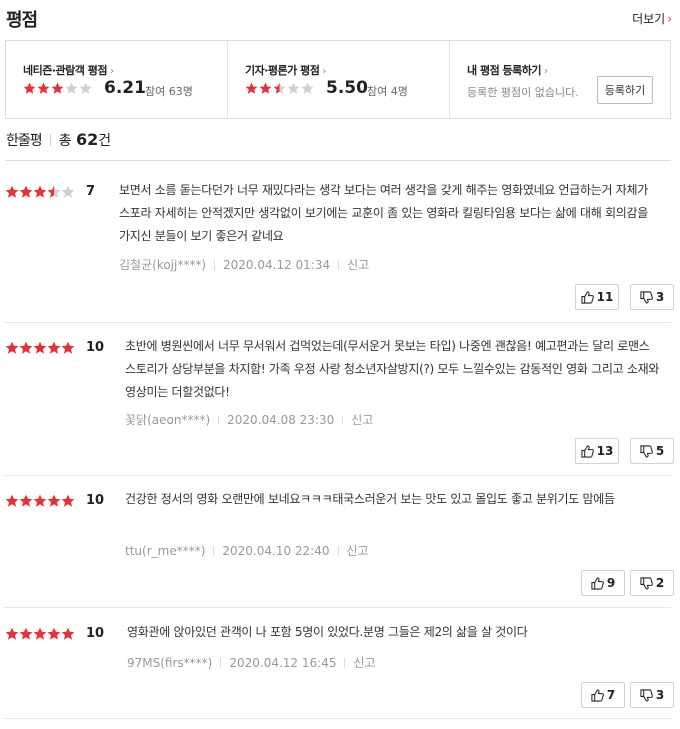  What do you see at coordinates (504, 70) in the screenshot?
I see `my-rating-label: 내 평점 등록하기` at bounding box center [504, 70].